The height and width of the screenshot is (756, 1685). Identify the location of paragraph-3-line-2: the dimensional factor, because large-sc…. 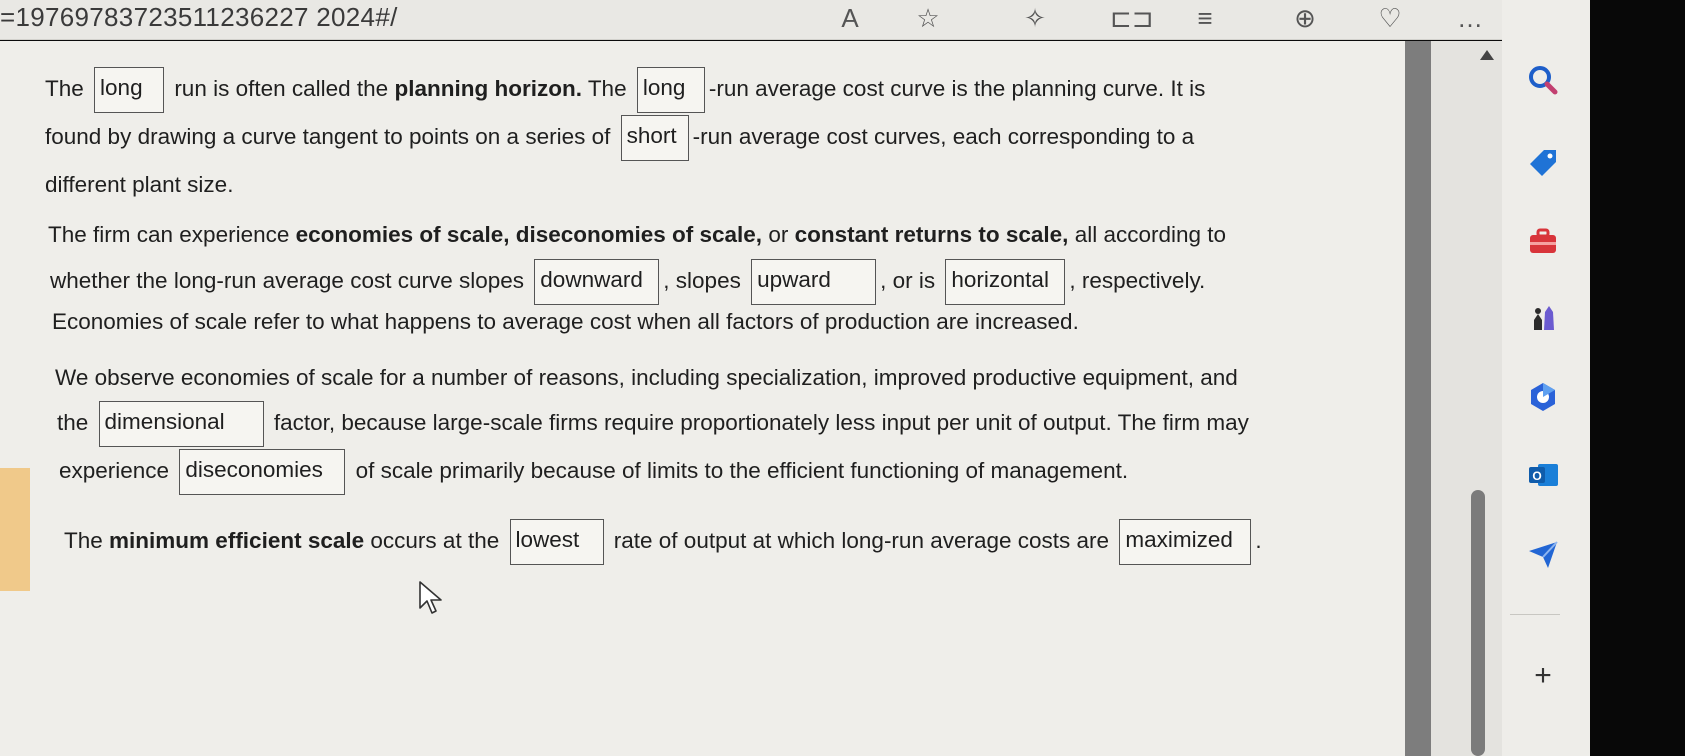
(653, 423).